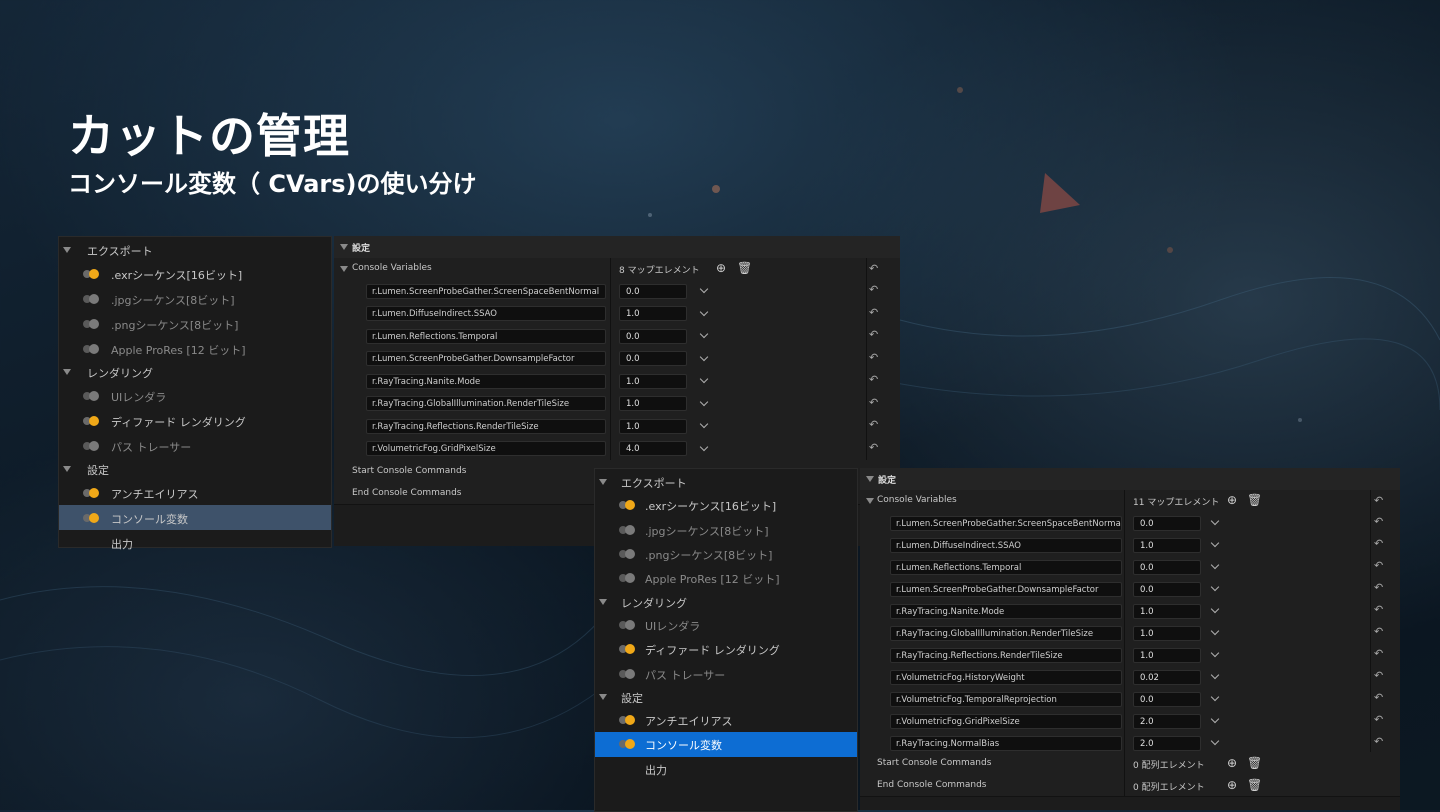  What do you see at coordinates (726, 769) in the screenshot?
I see `tree-item: 出力` at bounding box center [726, 769].